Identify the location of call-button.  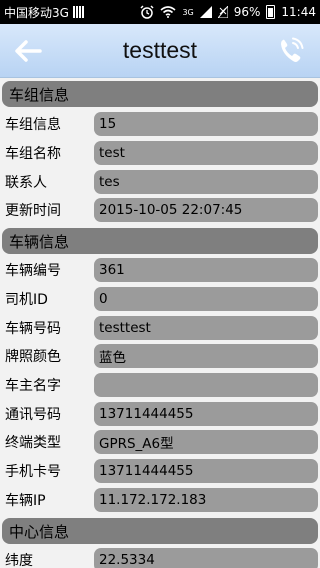
(291, 51).